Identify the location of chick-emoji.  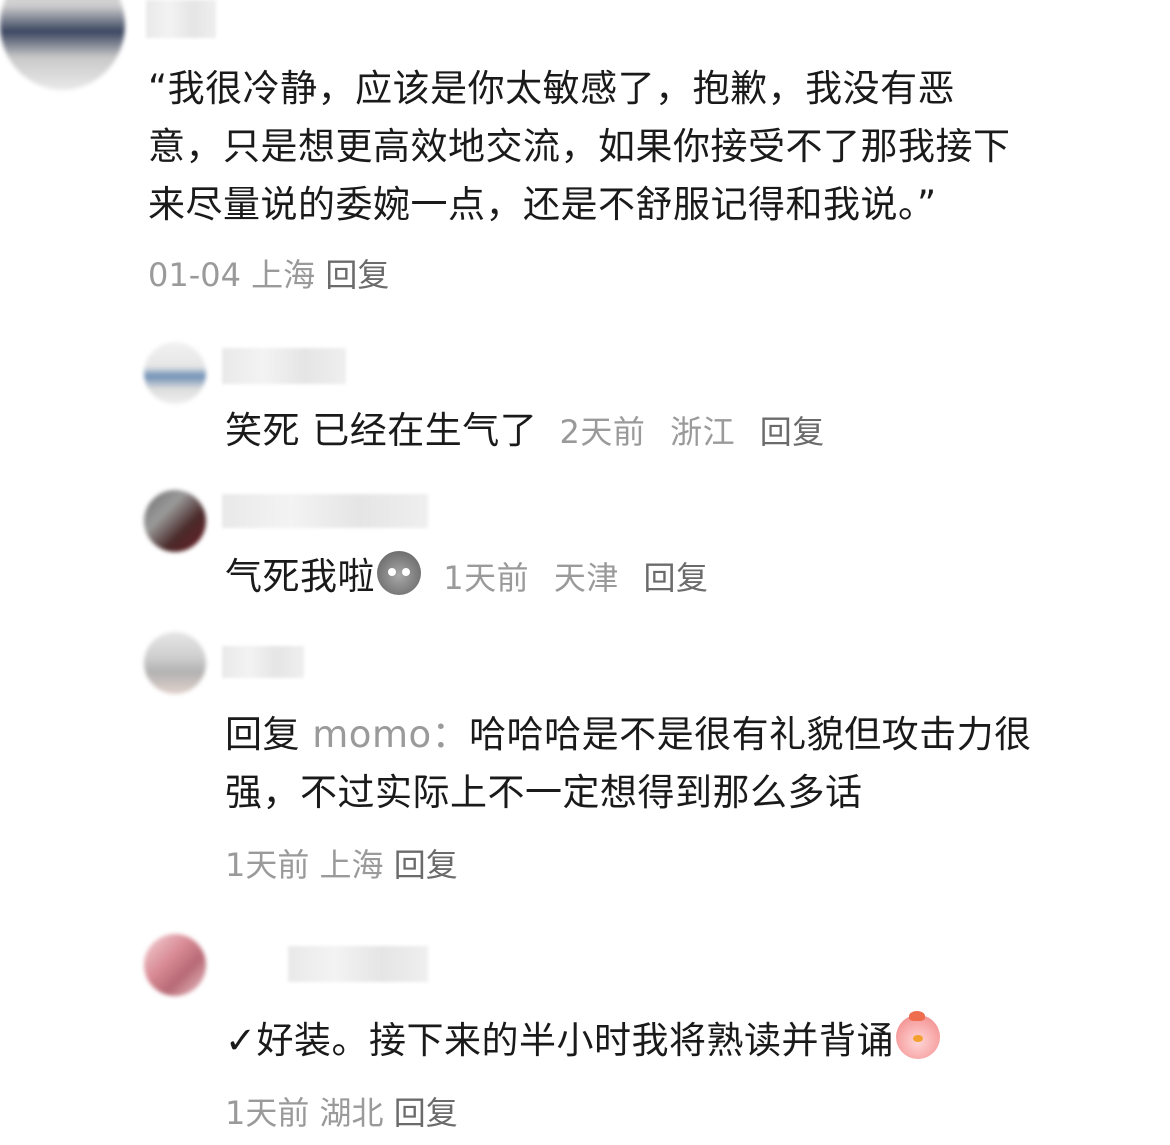
(918, 1035).